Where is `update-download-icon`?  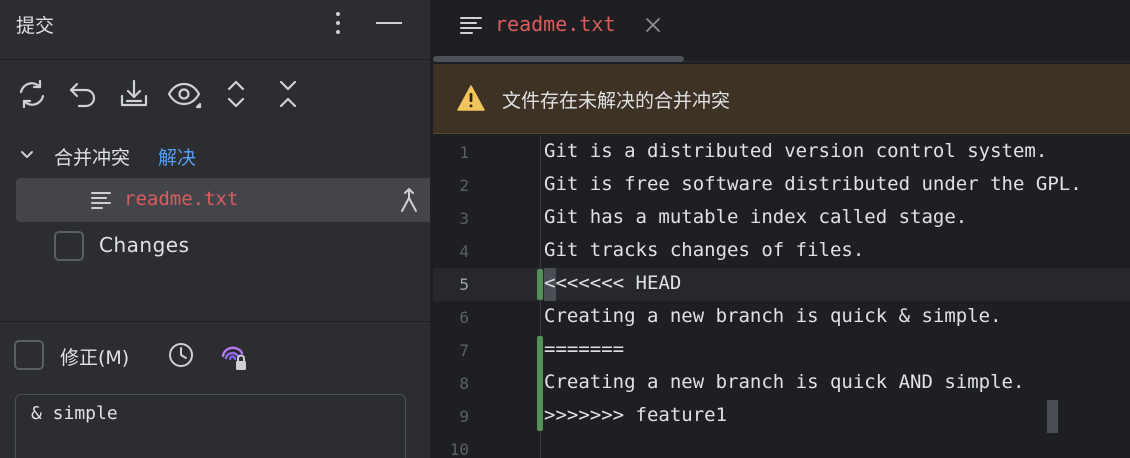
update-download-icon is located at coordinates (134, 94).